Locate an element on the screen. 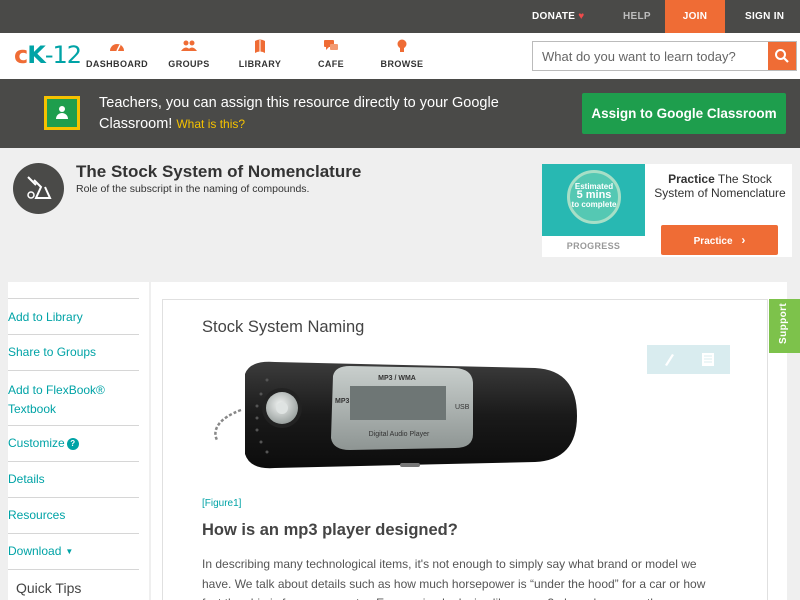 This screenshot has width=800, height=600. details-link: Details is located at coordinates (73, 480).